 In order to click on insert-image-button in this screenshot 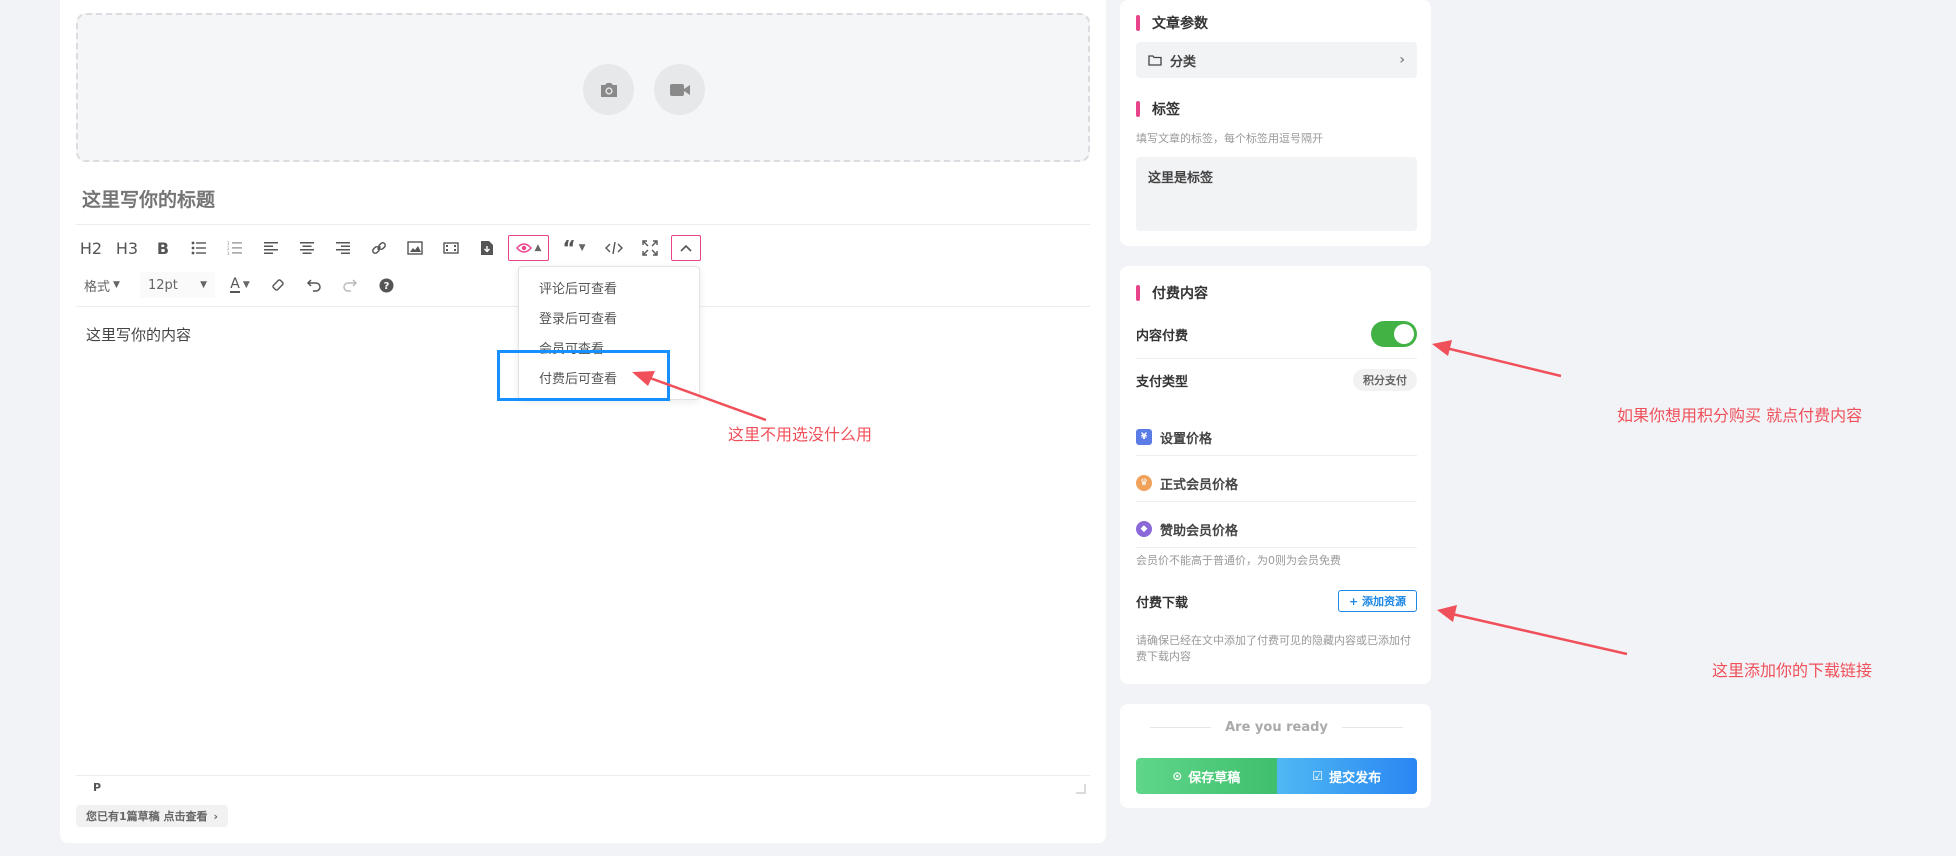, I will do `click(415, 248)`.